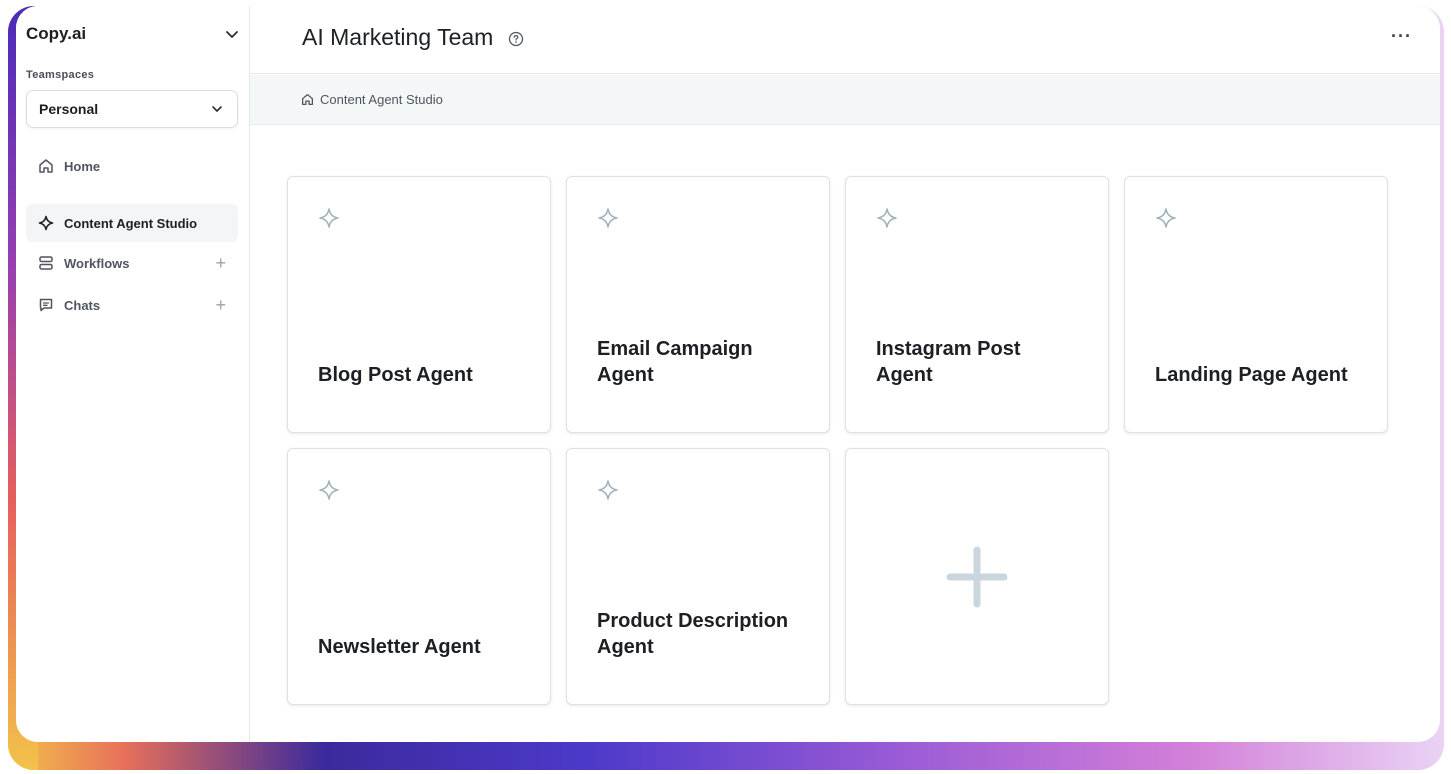 The width and height of the screenshot is (1451, 774). I want to click on teamspace-selected-value: Personal, so click(69, 109).